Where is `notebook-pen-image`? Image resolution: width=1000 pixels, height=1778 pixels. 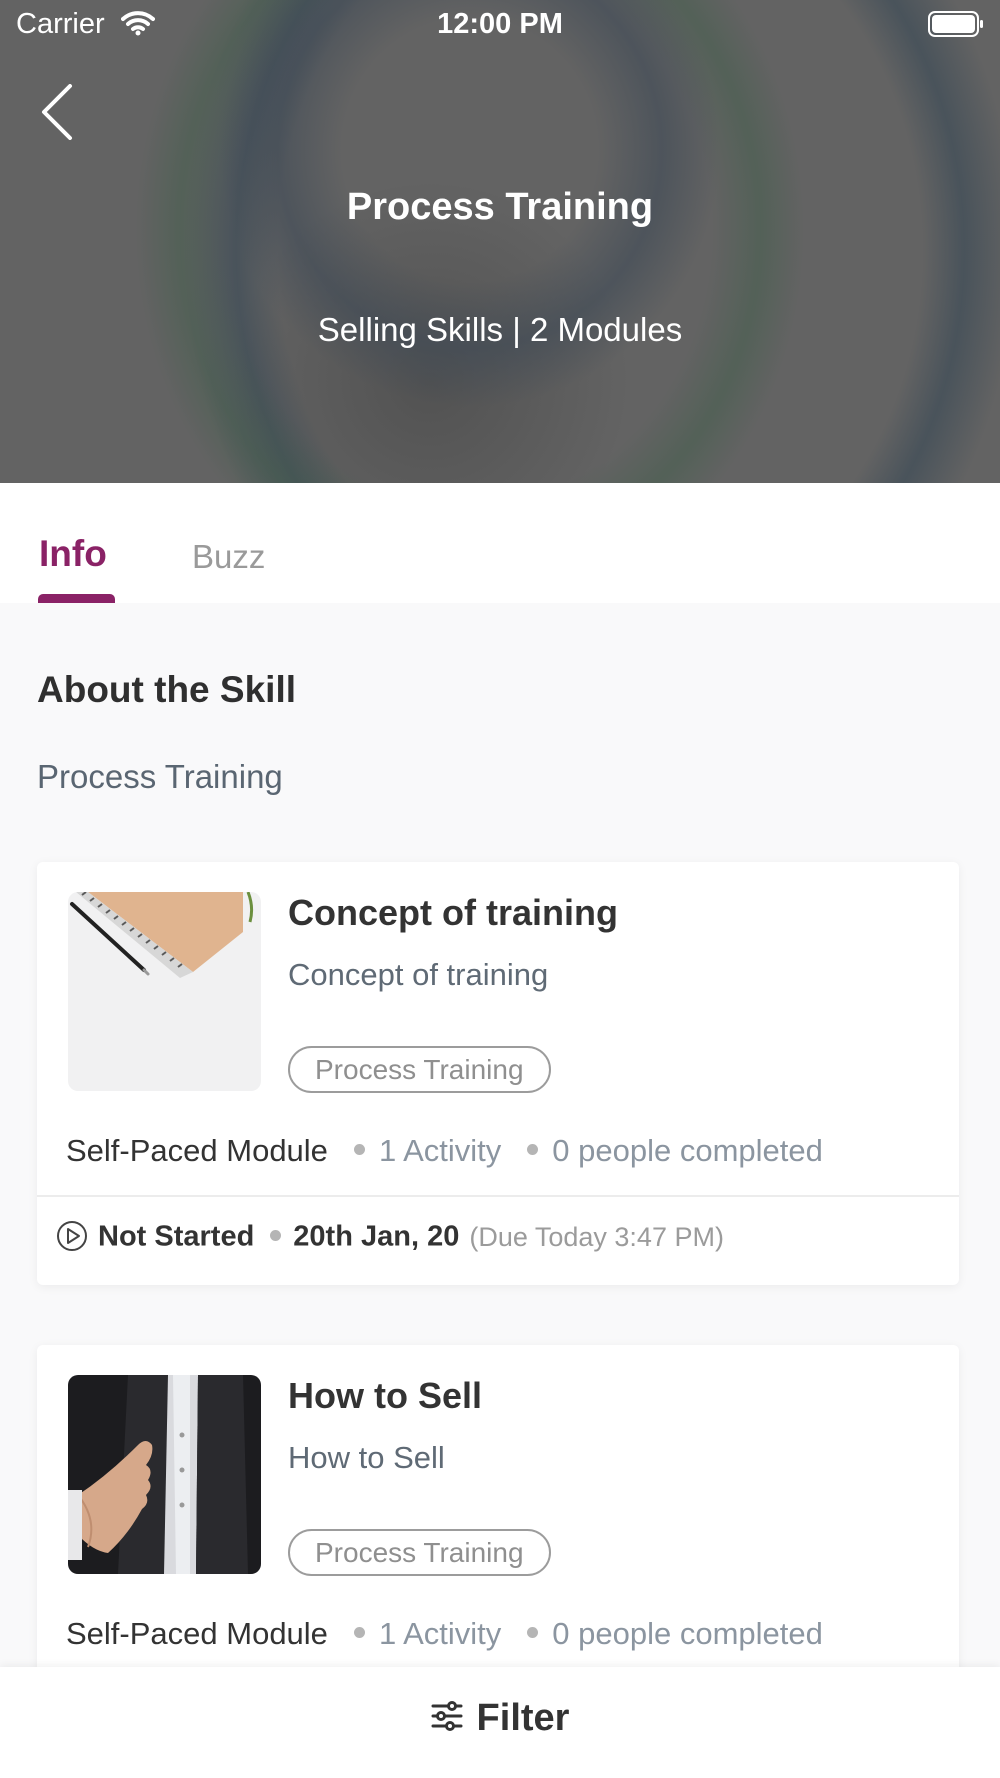 notebook-pen-image is located at coordinates (164, 991).